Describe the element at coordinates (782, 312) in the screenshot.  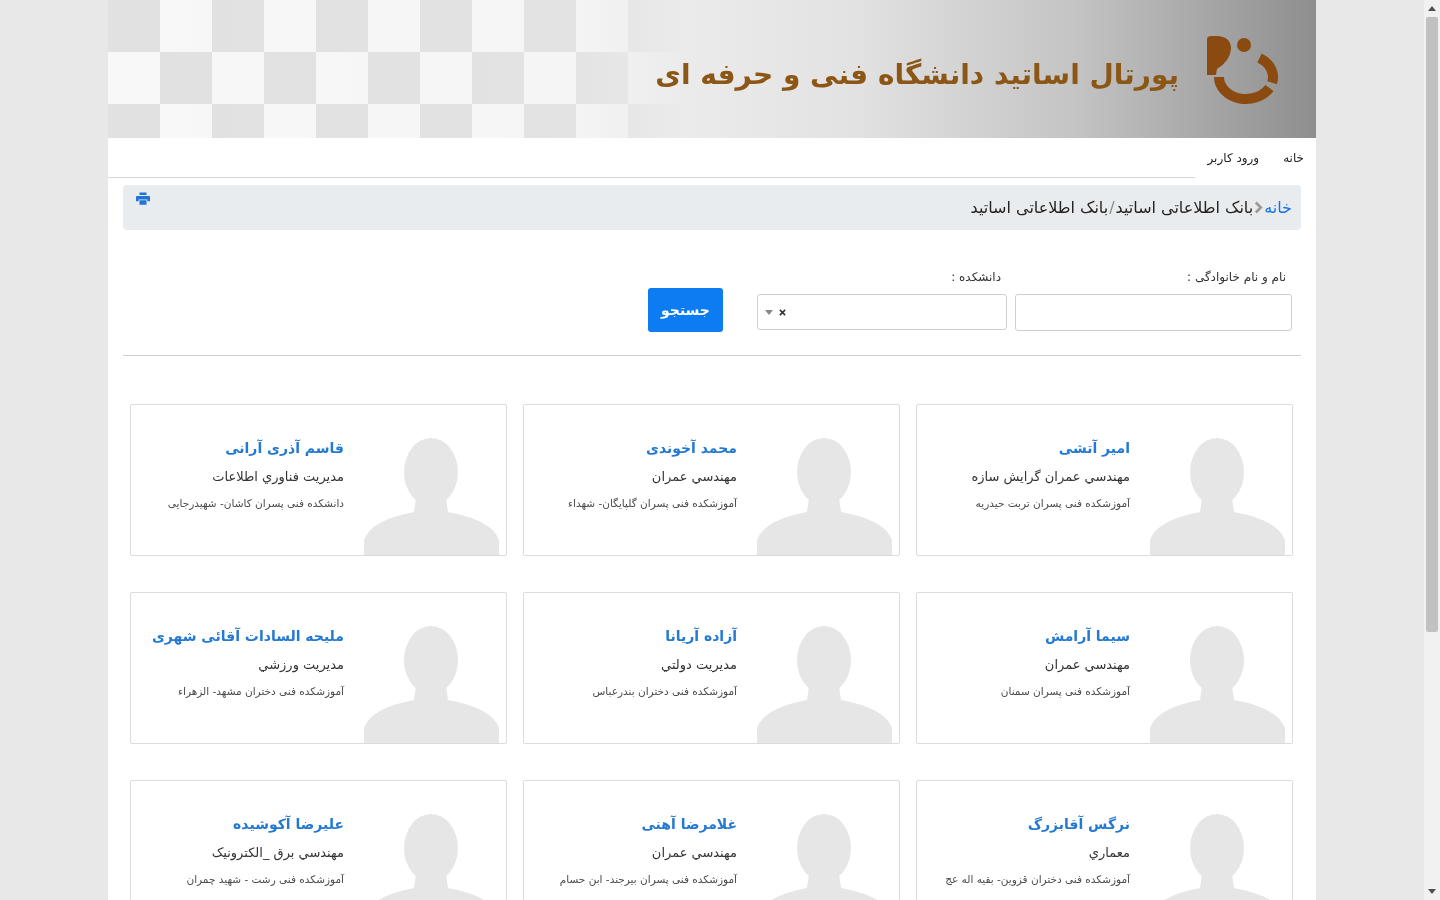
I see `clear-icon` at that location.